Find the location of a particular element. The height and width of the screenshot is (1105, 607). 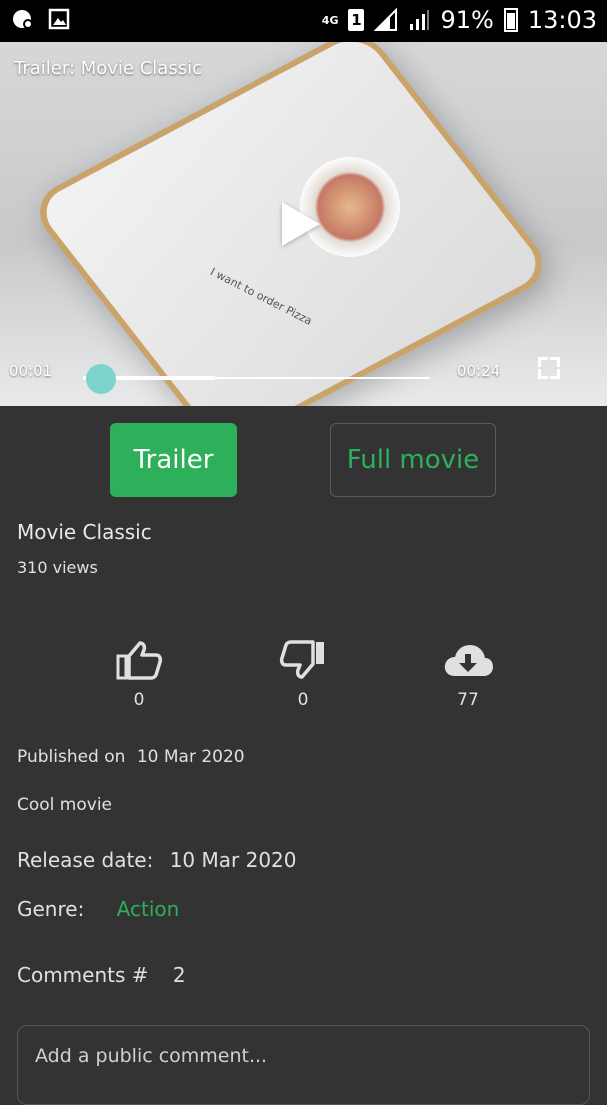

comments-label: Comments # is located at coordinates (83, 975).